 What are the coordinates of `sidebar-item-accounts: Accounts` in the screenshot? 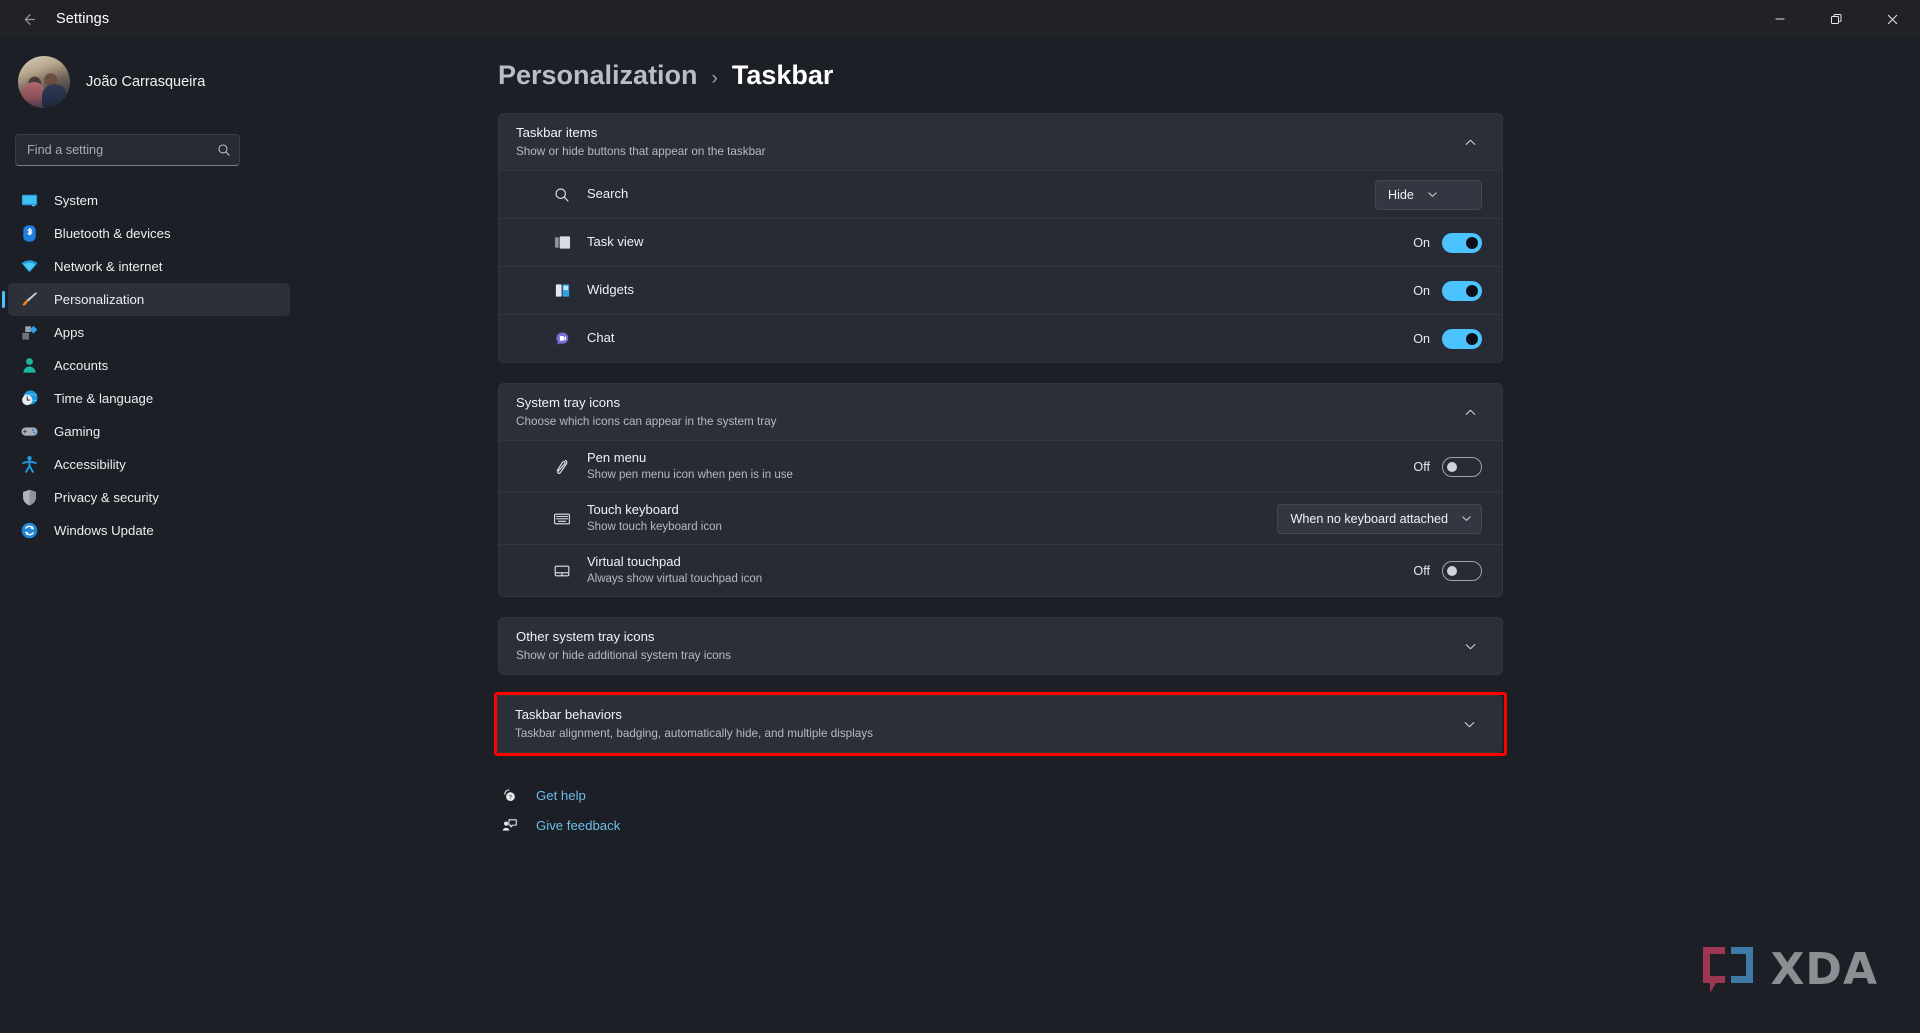 It's located at (149, 365).